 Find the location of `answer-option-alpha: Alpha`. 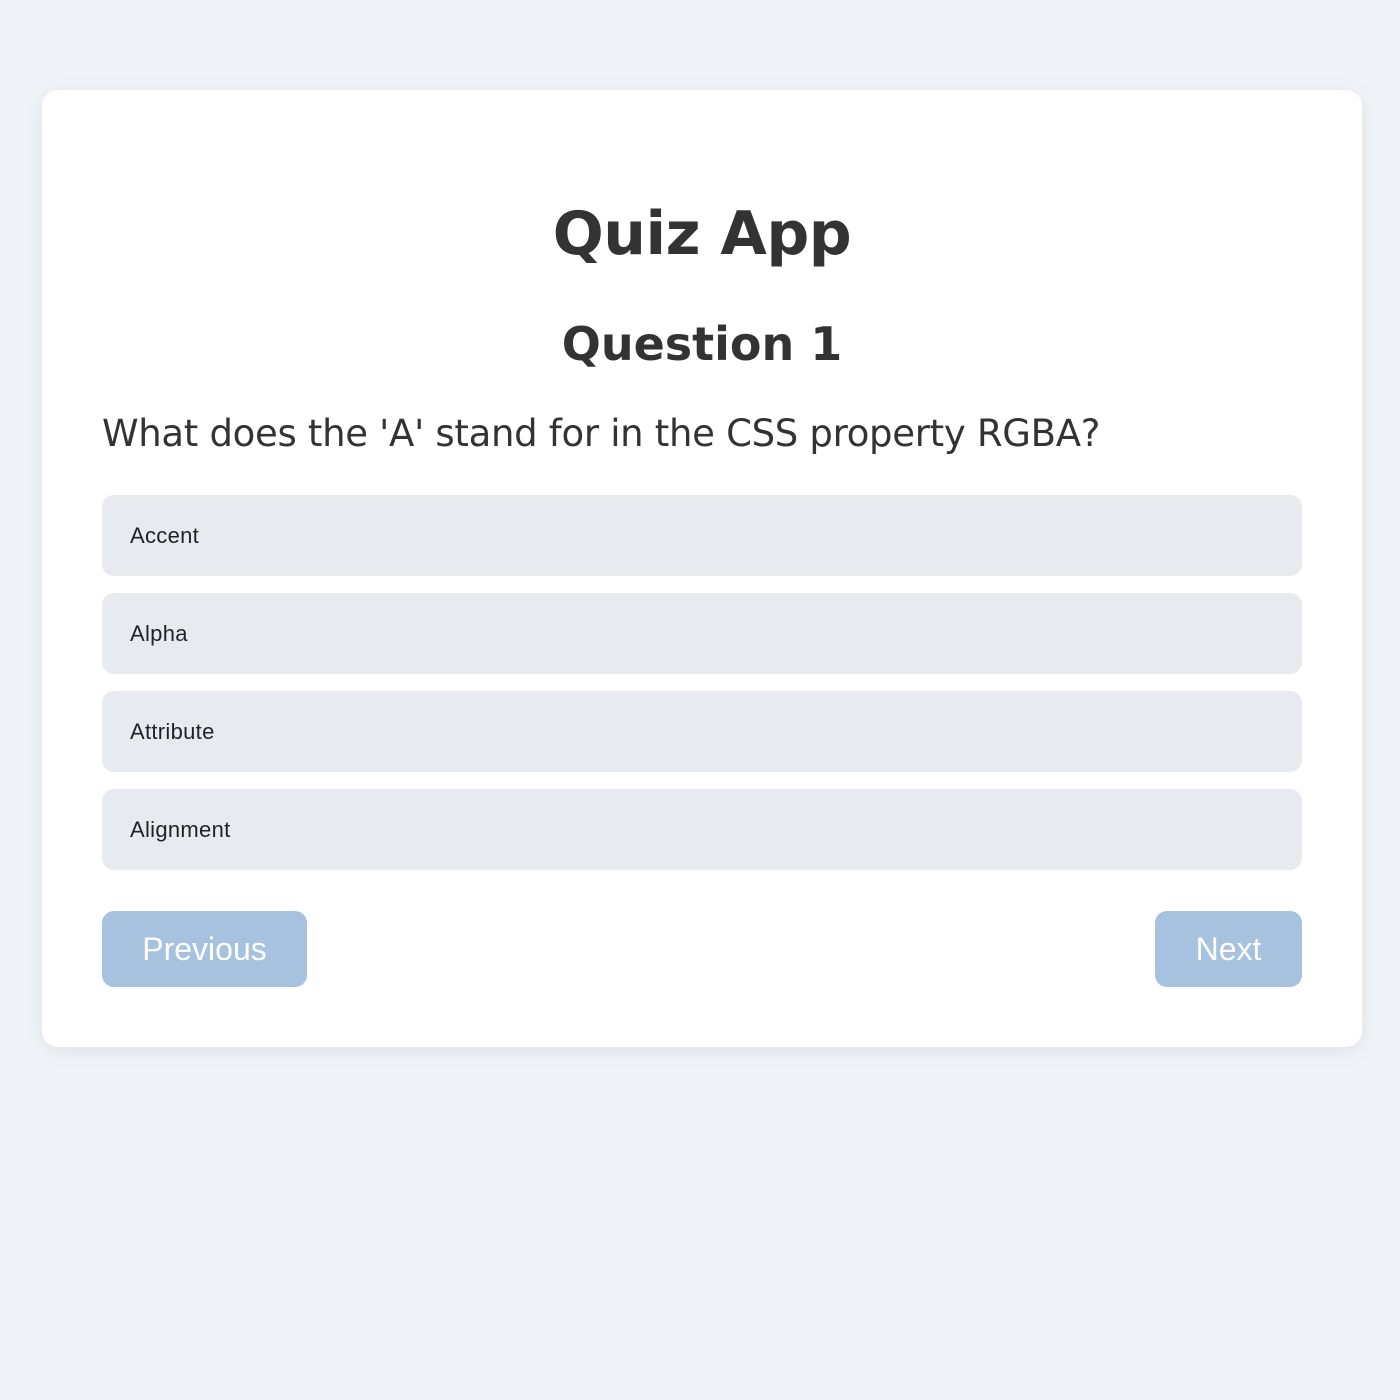

answer-option-alpha: Alpha is located at coordinates (702, 633).